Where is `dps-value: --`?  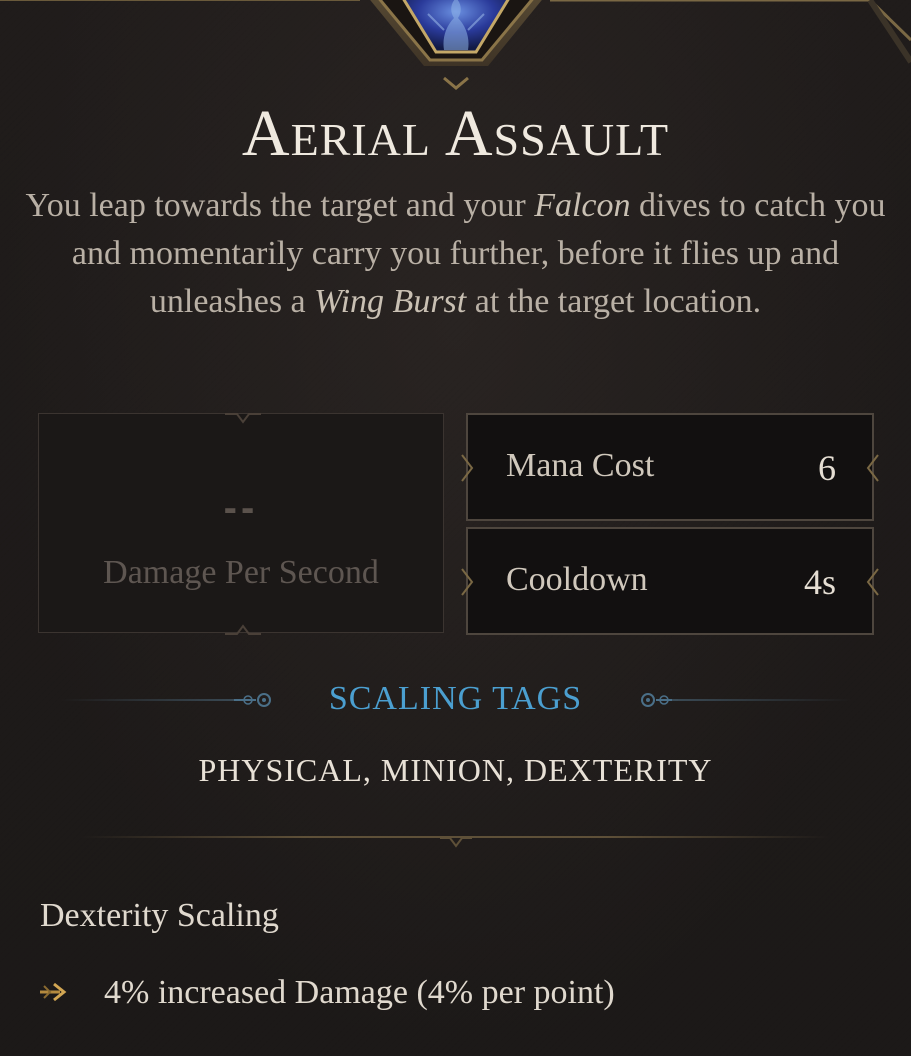
dps-value: -- is located at coordinates (241, 508).